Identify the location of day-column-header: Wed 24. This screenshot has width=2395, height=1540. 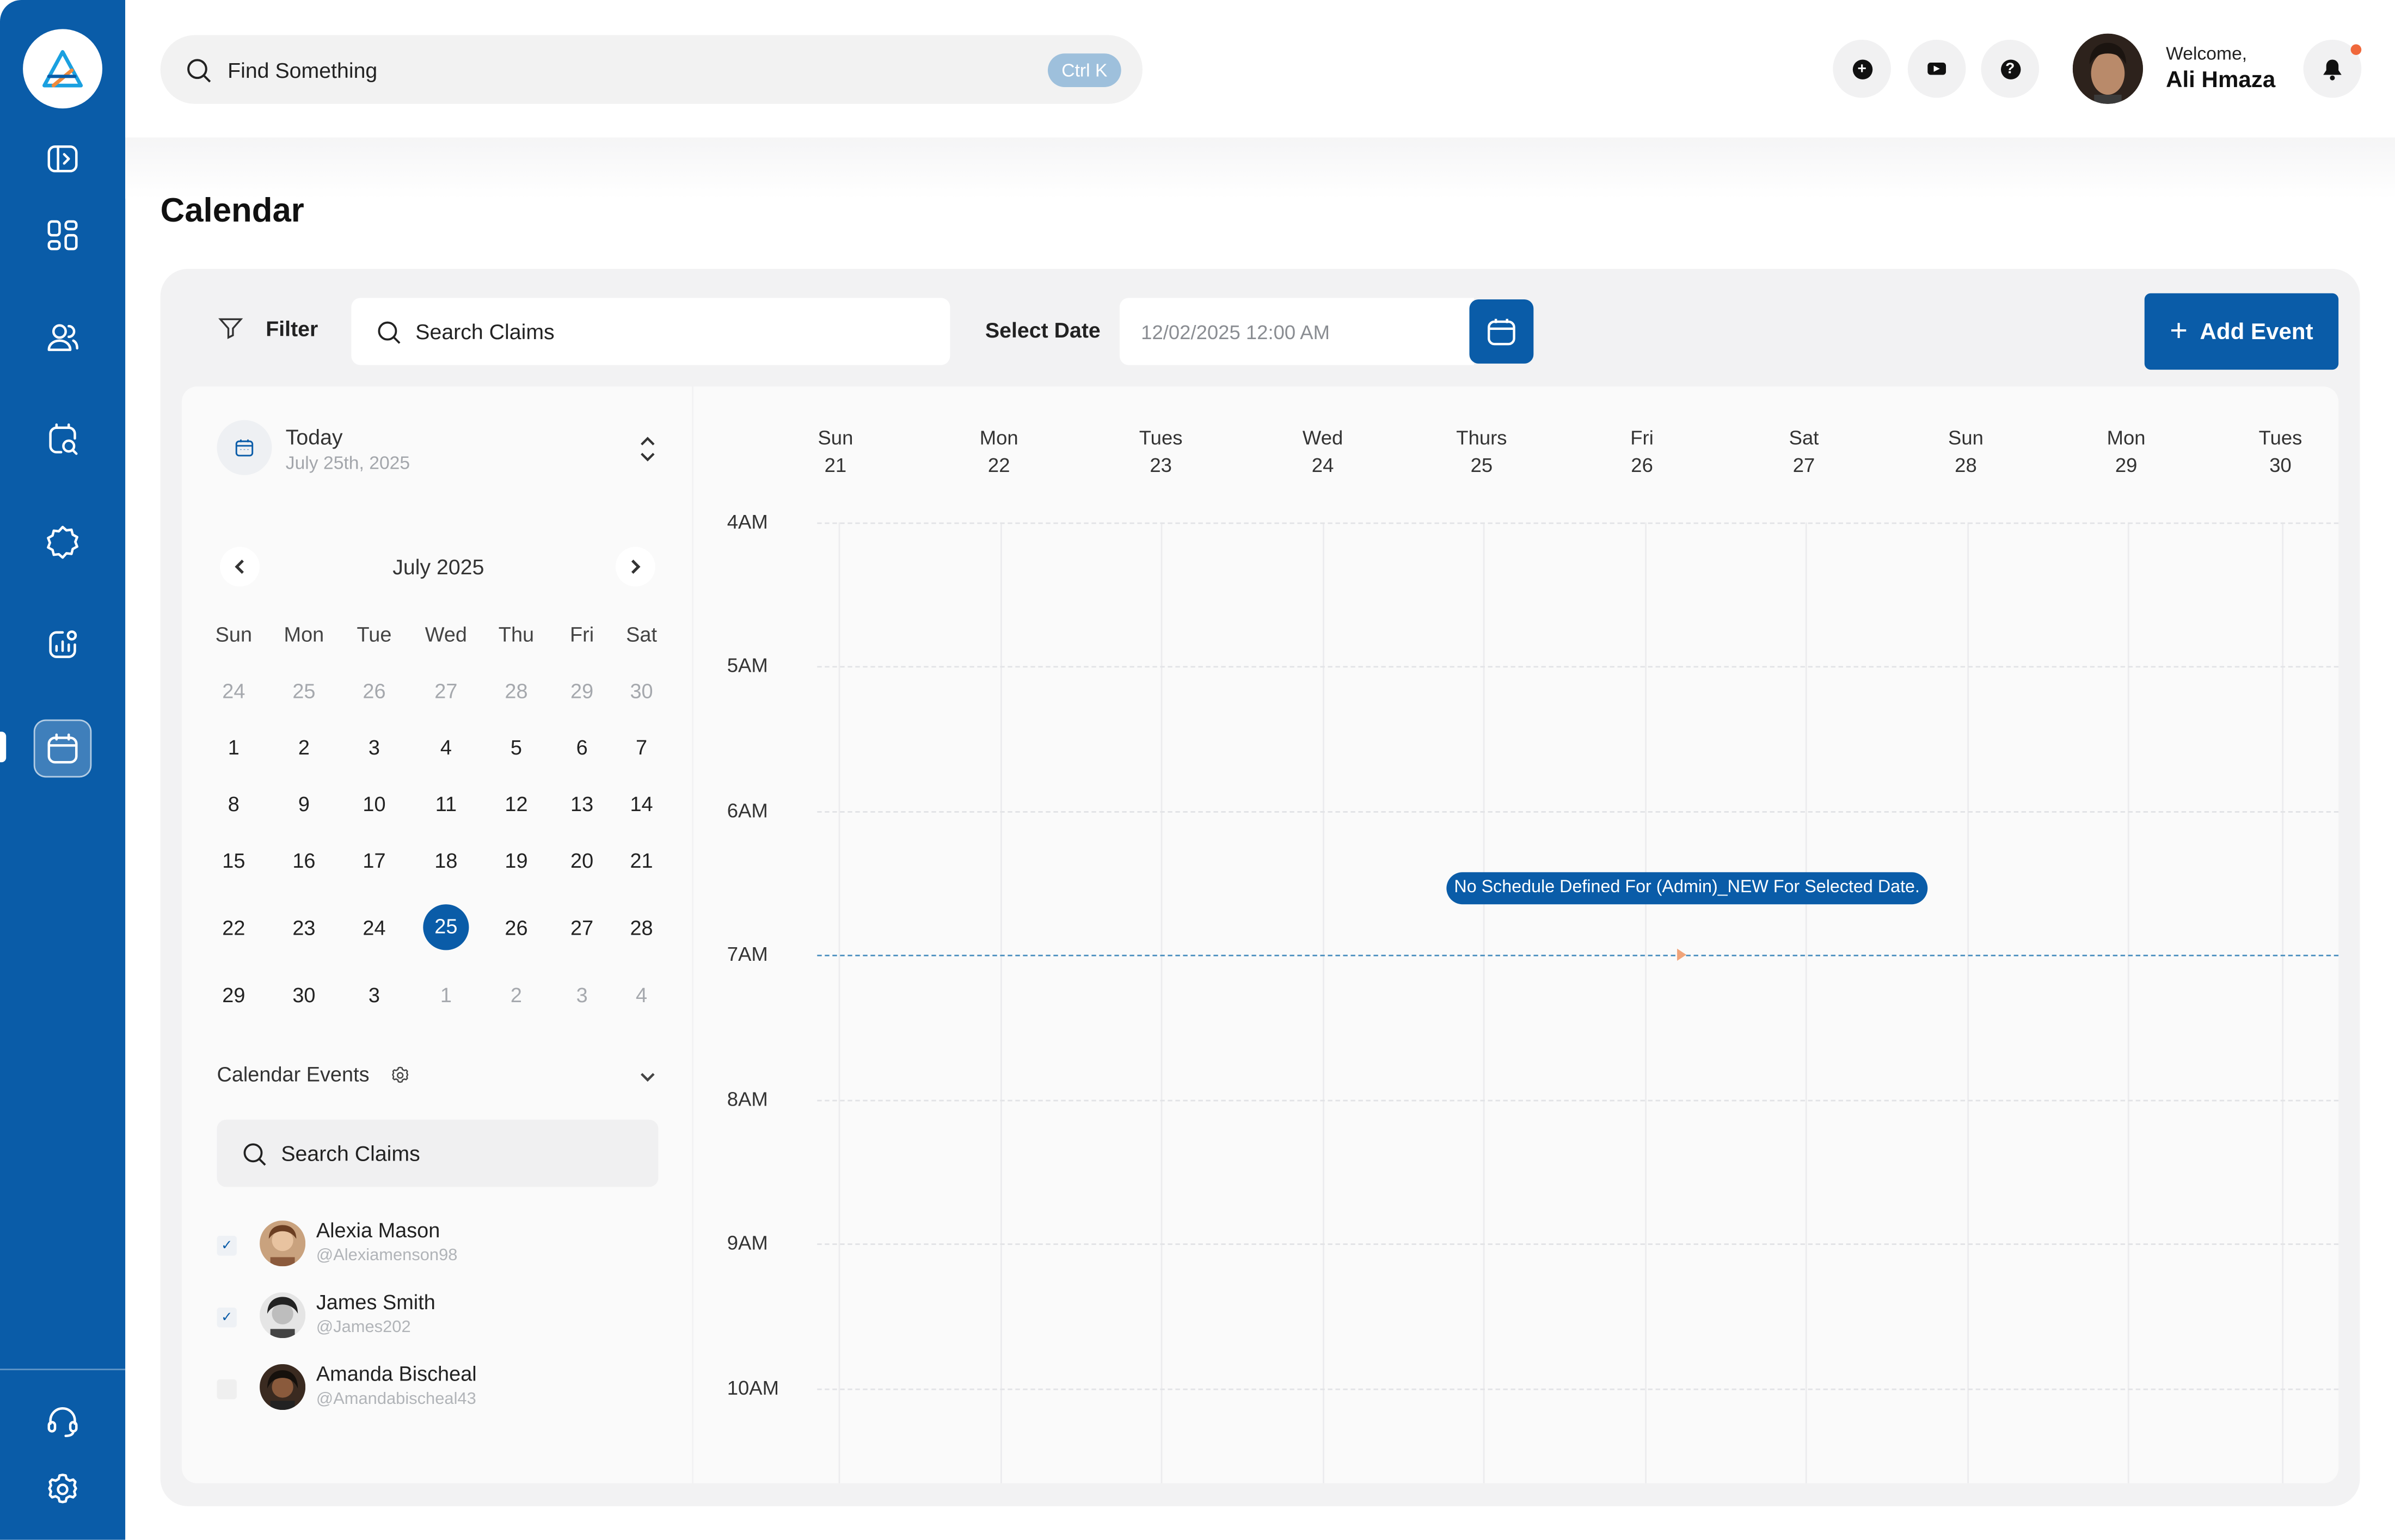
(1322, 452).